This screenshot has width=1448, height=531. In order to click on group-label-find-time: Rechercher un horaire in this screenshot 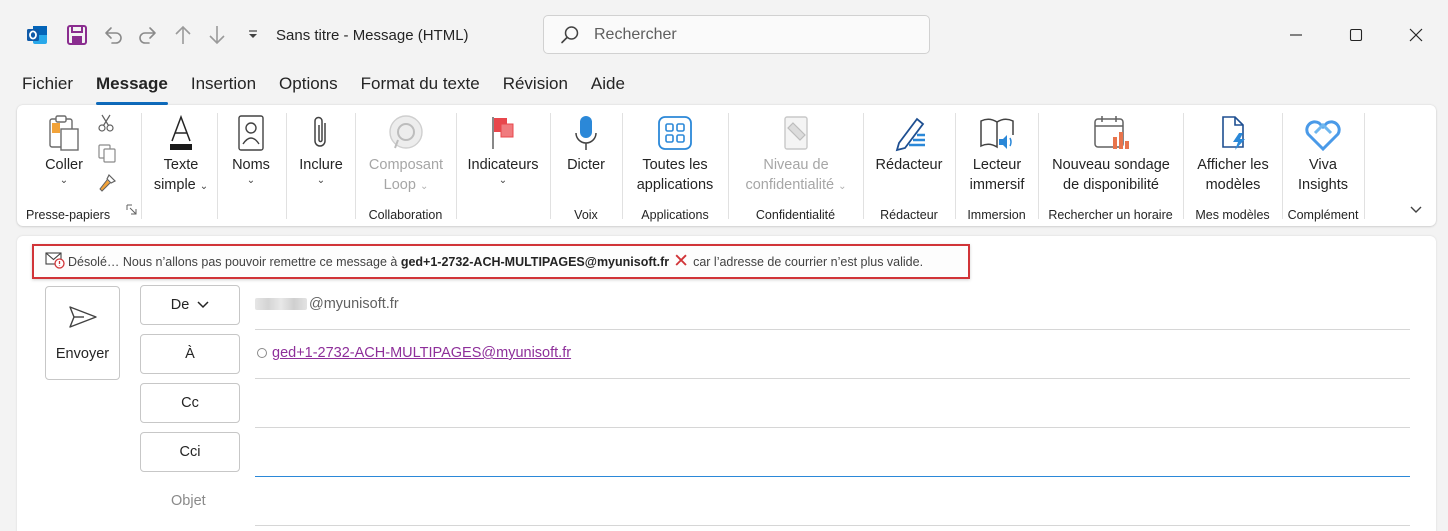, I will do `click(1110, 215)`.